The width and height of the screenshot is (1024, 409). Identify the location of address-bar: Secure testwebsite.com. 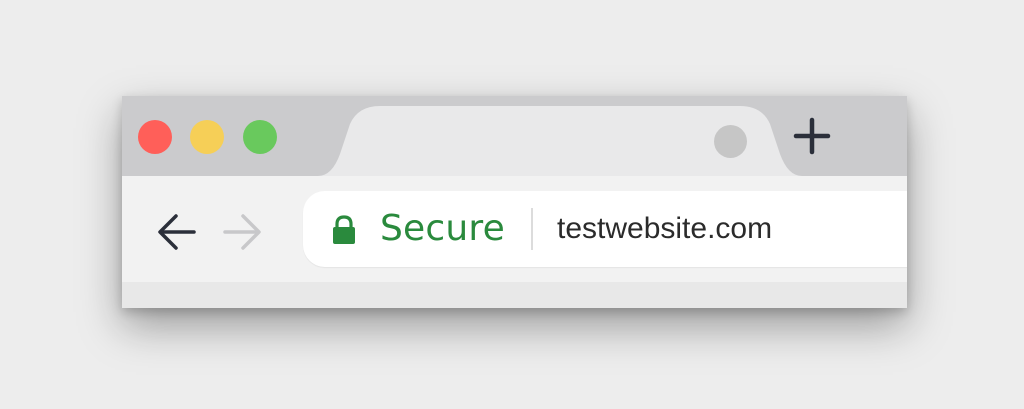
(605, 229).